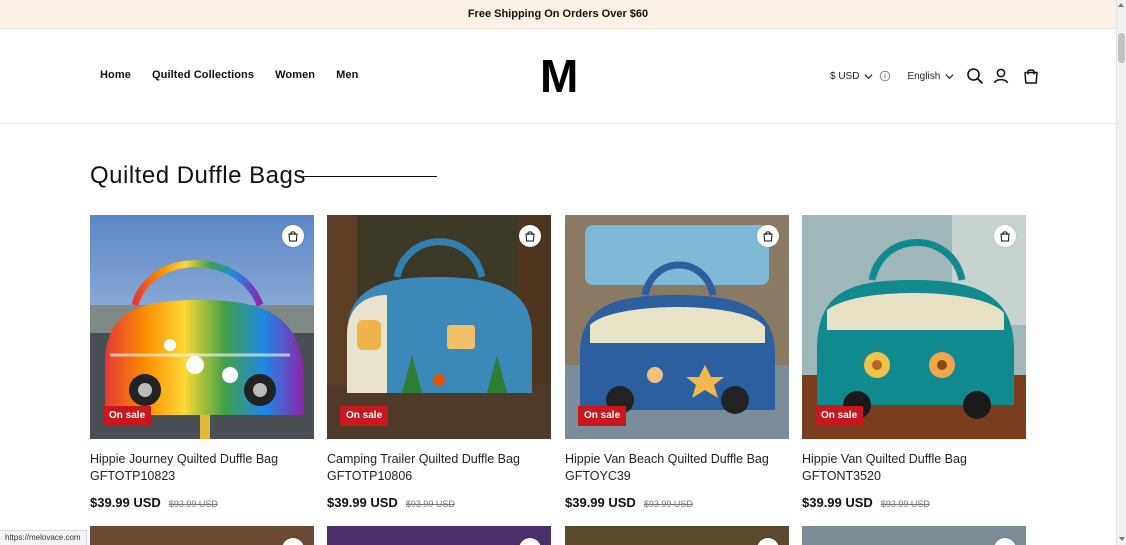 Image resolution: width=1126 pixels, height=545 pixels. What do you see at coordinates (845, 76) in the screenshot?
I see `currency-label: $ USD` at bounding box center [845, 76].